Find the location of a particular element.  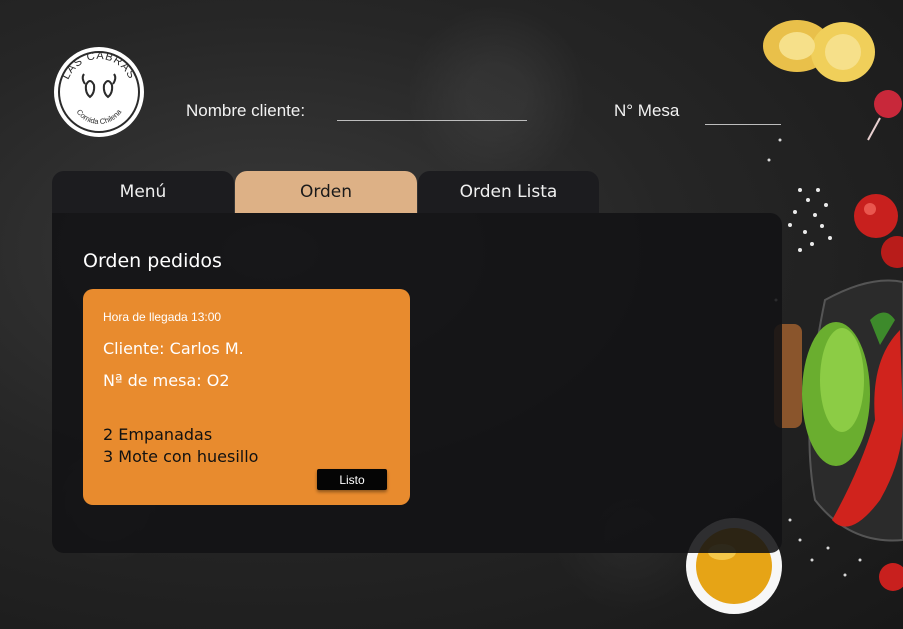

table-number-label: N° Mesa is located at coordinates (647, 110).